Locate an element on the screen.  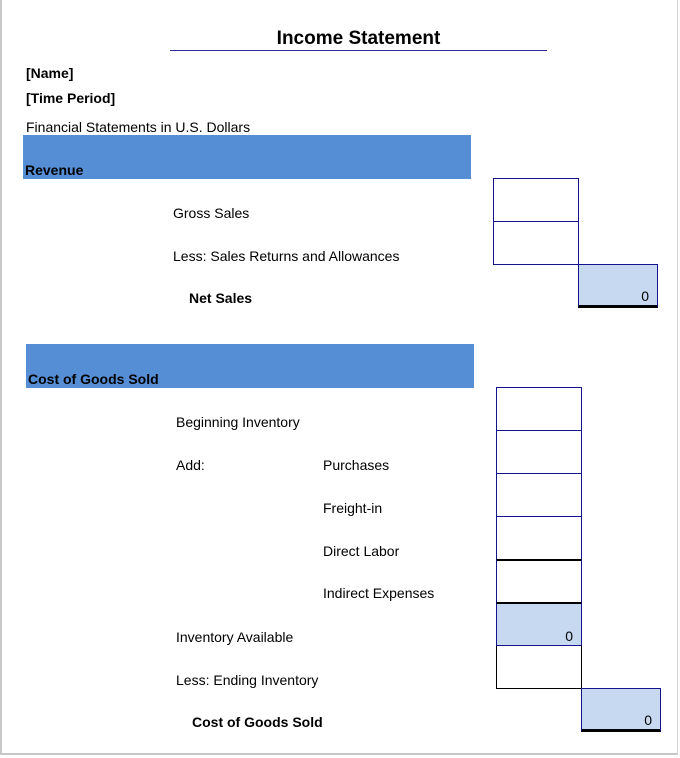
revenue-section-header: Revenue is located at coordinates (247, 157).